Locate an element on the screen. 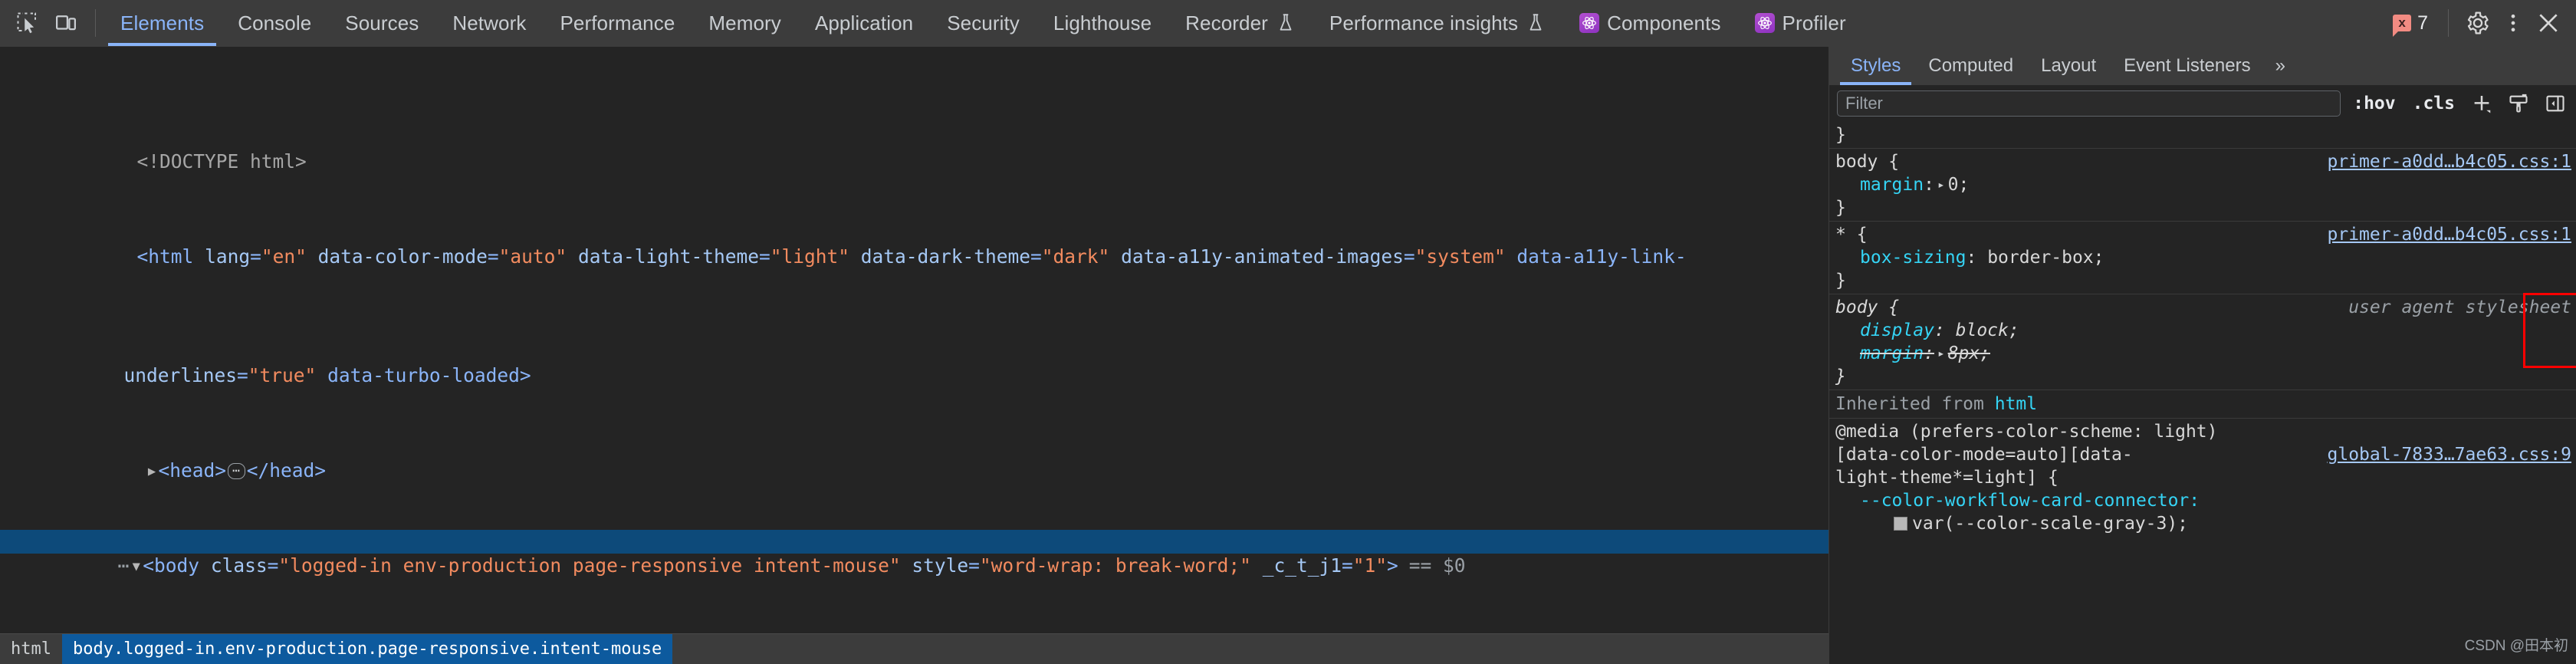  doctype-text: <!DOCTYPE html> is located at coordinates (222, 161).